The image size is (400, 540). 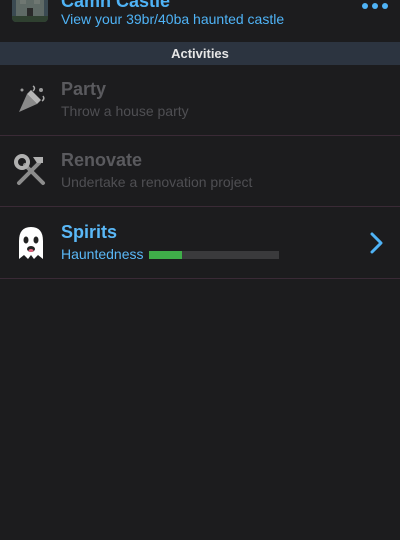 I want to click on activity-title: Renovate, so click(x=102, y=160).